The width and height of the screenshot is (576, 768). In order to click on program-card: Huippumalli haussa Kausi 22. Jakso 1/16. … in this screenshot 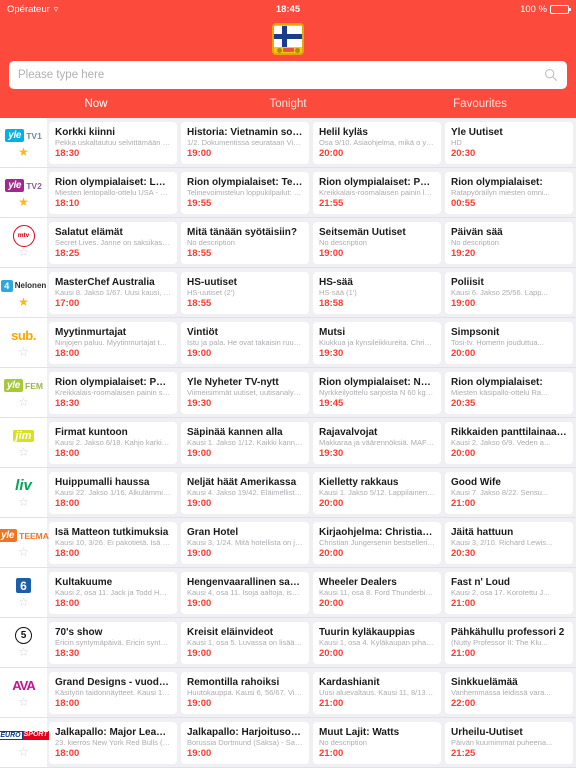, I will do `click(113, 492)`.